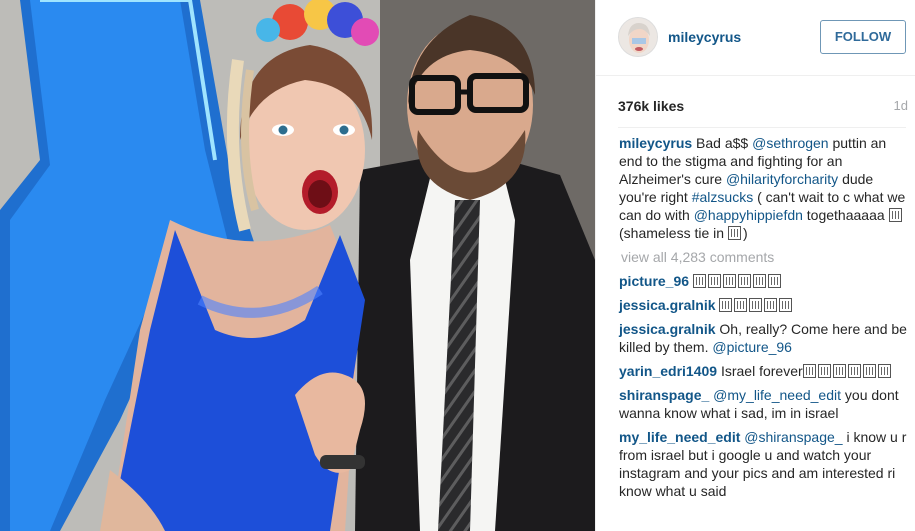 The width and height of the screenshot is (915, 531). I want to click on caption-text: (shameless tie in, so click(673, 233).